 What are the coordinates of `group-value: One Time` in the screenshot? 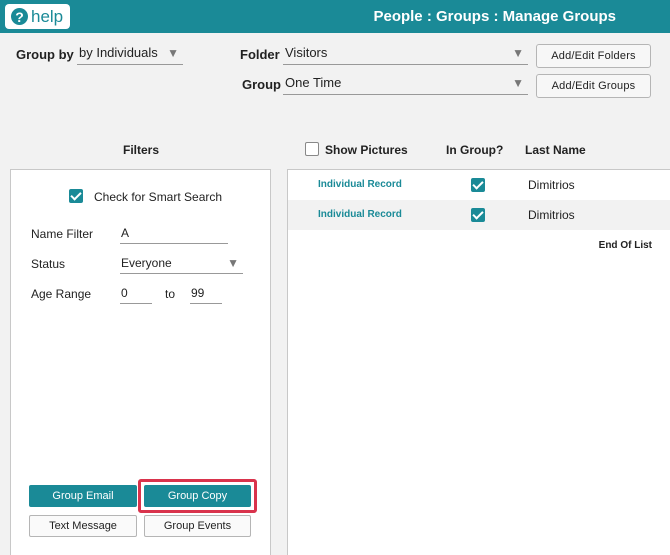 It's located at (313, 82).